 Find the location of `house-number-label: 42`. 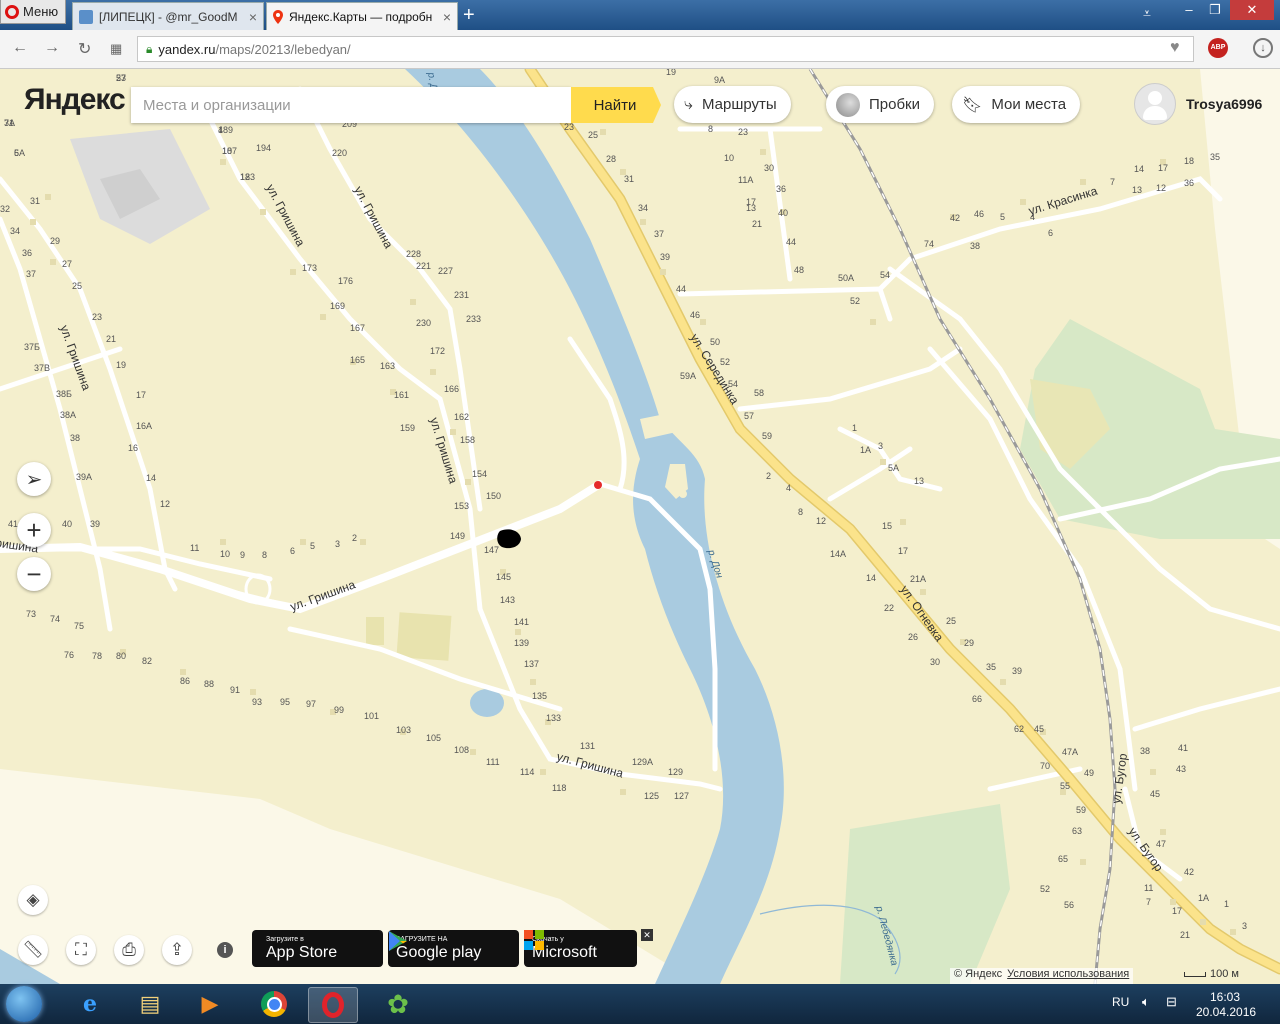

house-number-label: 42 is located at coordinates (1189, 872).